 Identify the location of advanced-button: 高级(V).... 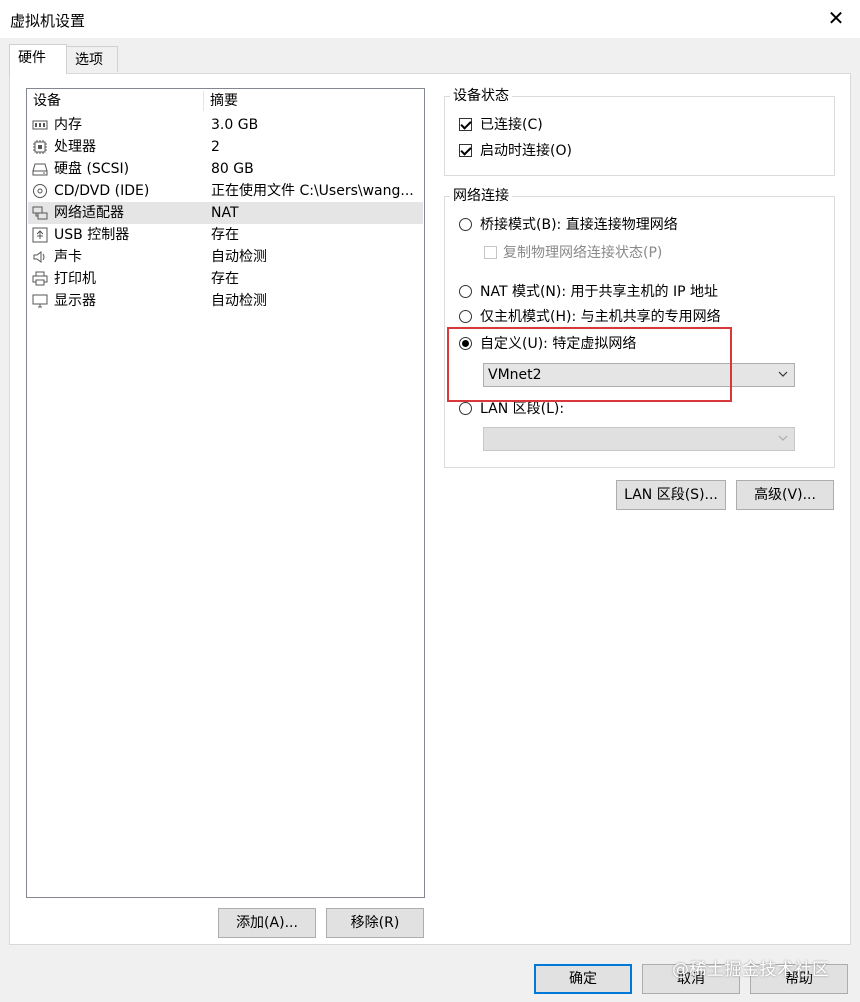
(785, 495).